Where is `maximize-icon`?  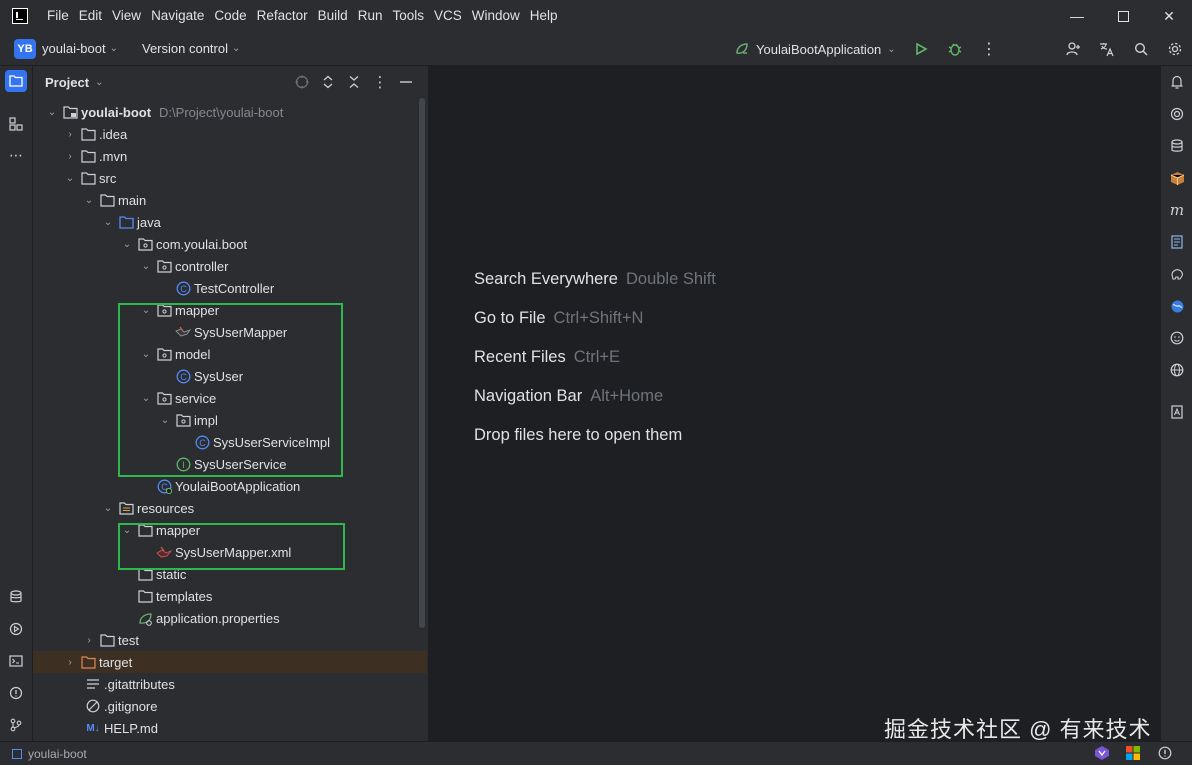
maximize-icon is located at coordinates (1123, 16).